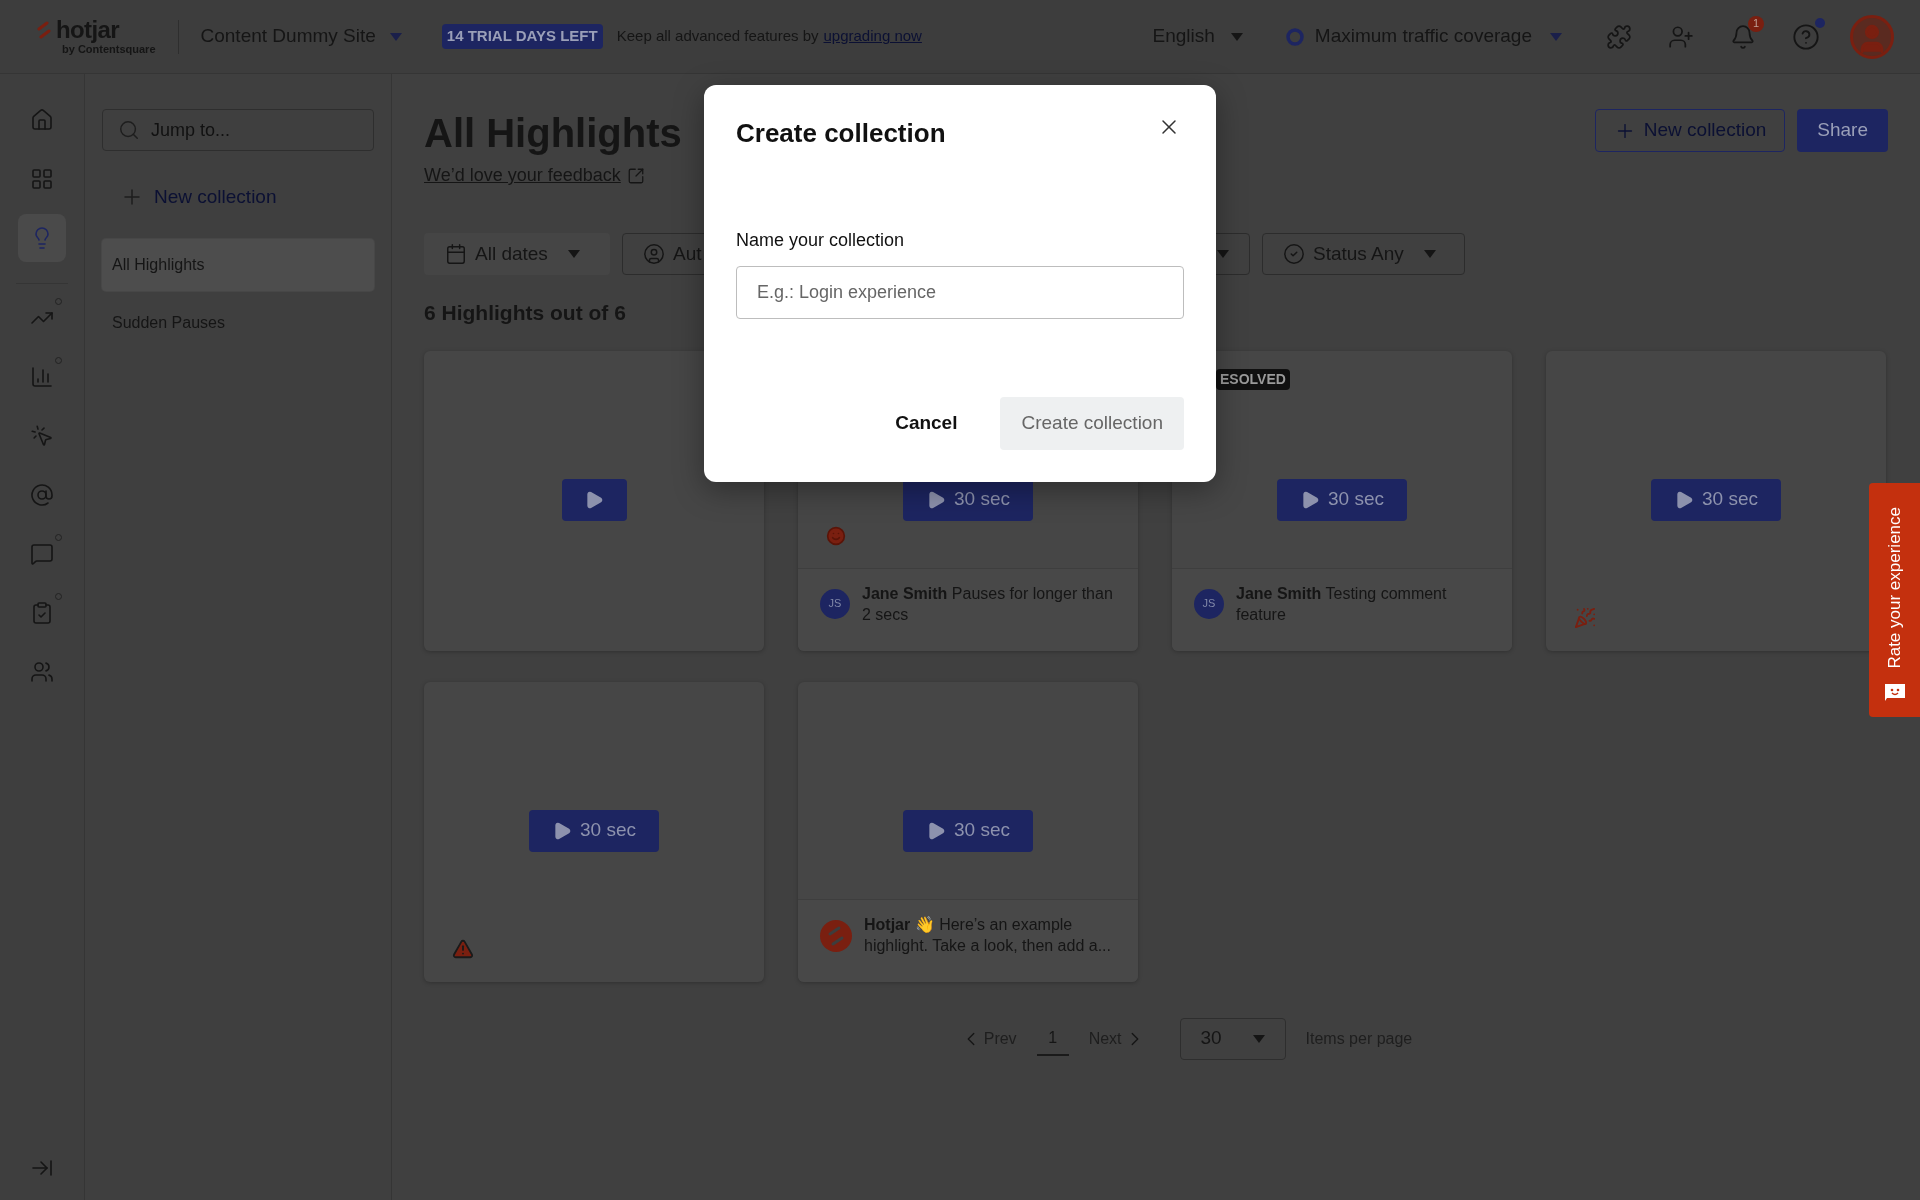 Image resolution: width=1920 pixels, height=1200 pixels. Describe the element at coordinates (42, 495) in the screenshot. I see `at-sign-icon` at that location.